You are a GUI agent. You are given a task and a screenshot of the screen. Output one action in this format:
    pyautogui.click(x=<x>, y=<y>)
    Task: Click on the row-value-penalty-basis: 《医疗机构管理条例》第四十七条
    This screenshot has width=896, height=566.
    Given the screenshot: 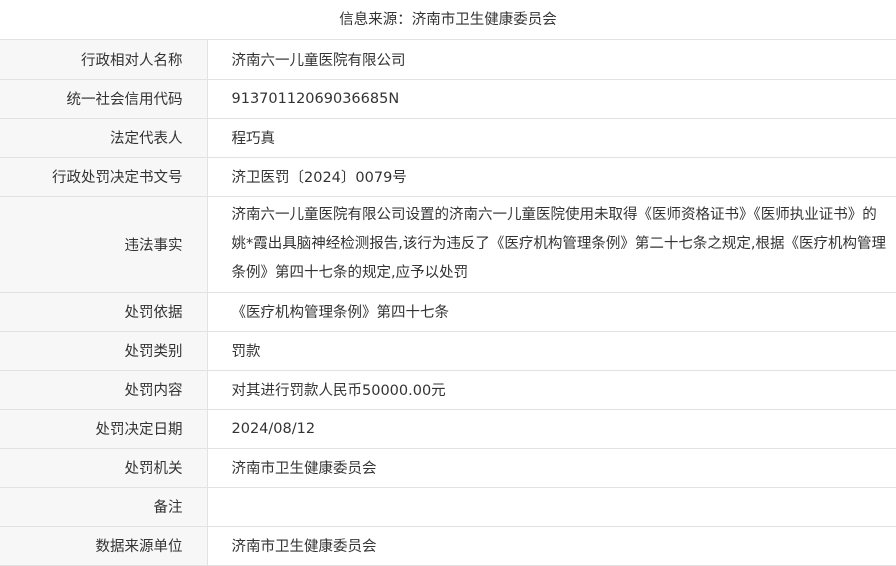 What is the action you would take?
    pyautogui.click(x=551, y=312)
    